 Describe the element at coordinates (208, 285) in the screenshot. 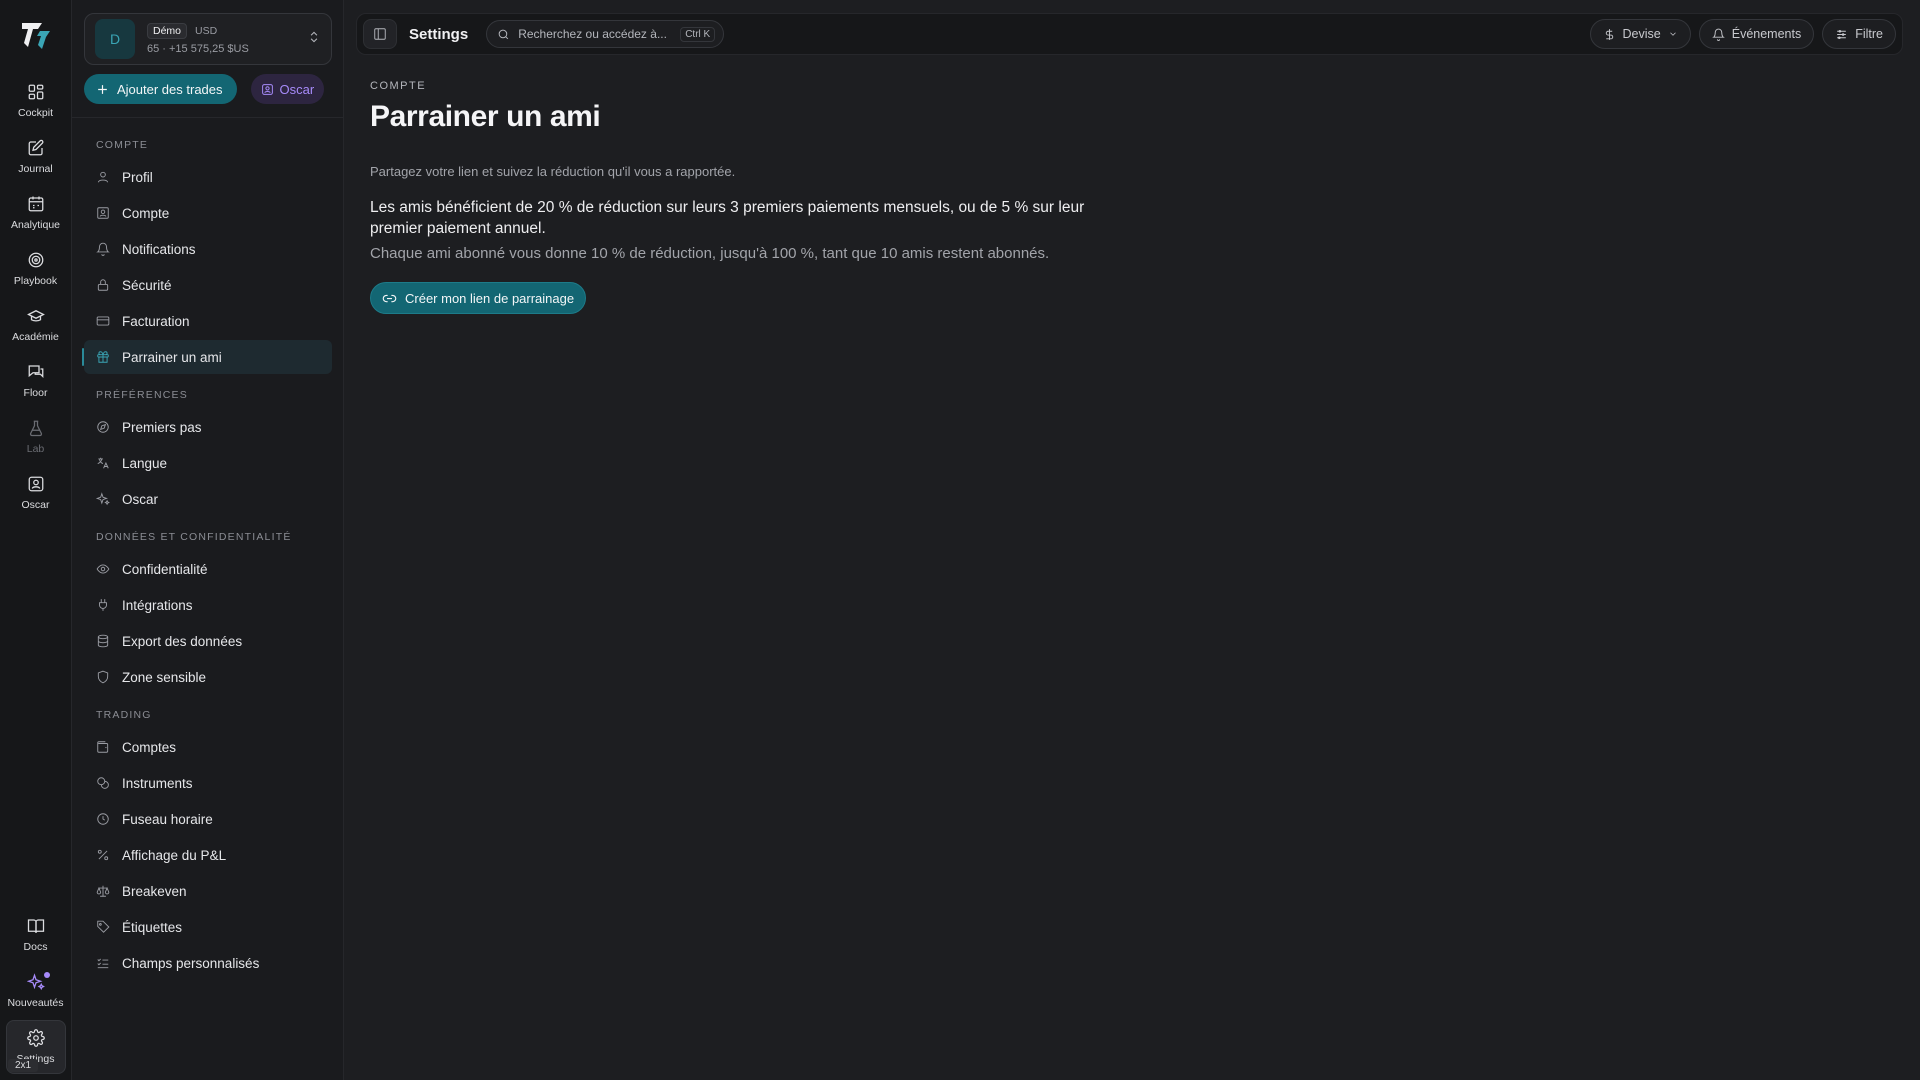

I see `nav-item-securite: Sécurité` at that location.